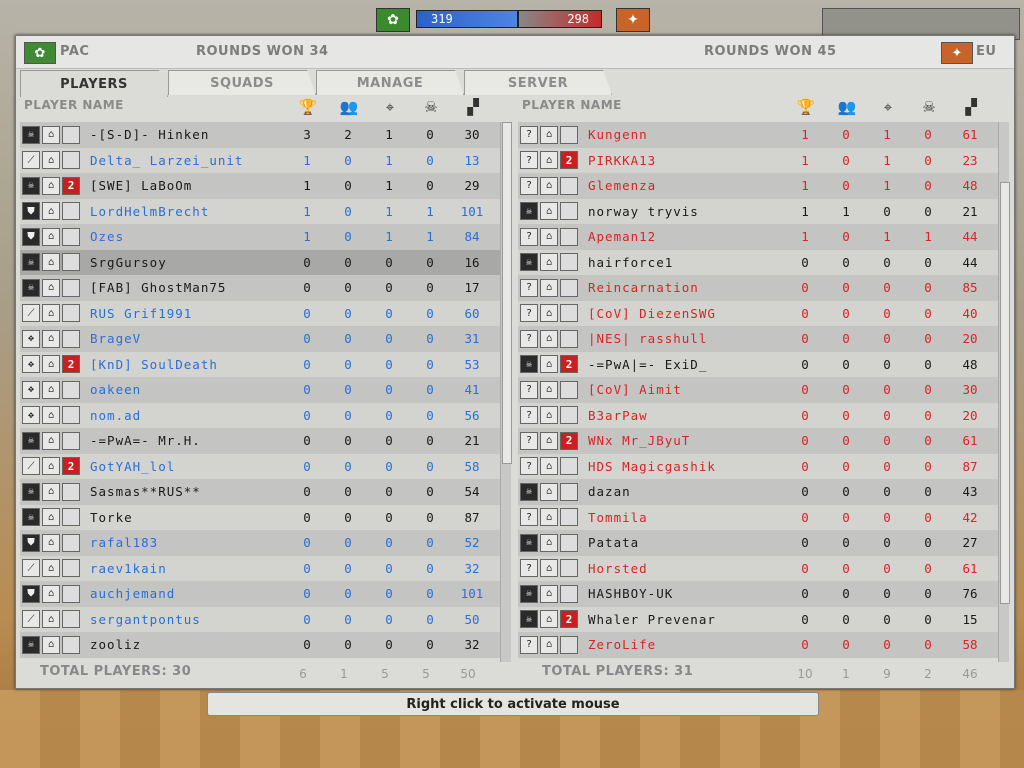 Image resolution: width=1024 pixels, height=768 pixels. I want to click on right-scroll-thumb, so click(1005, 393).